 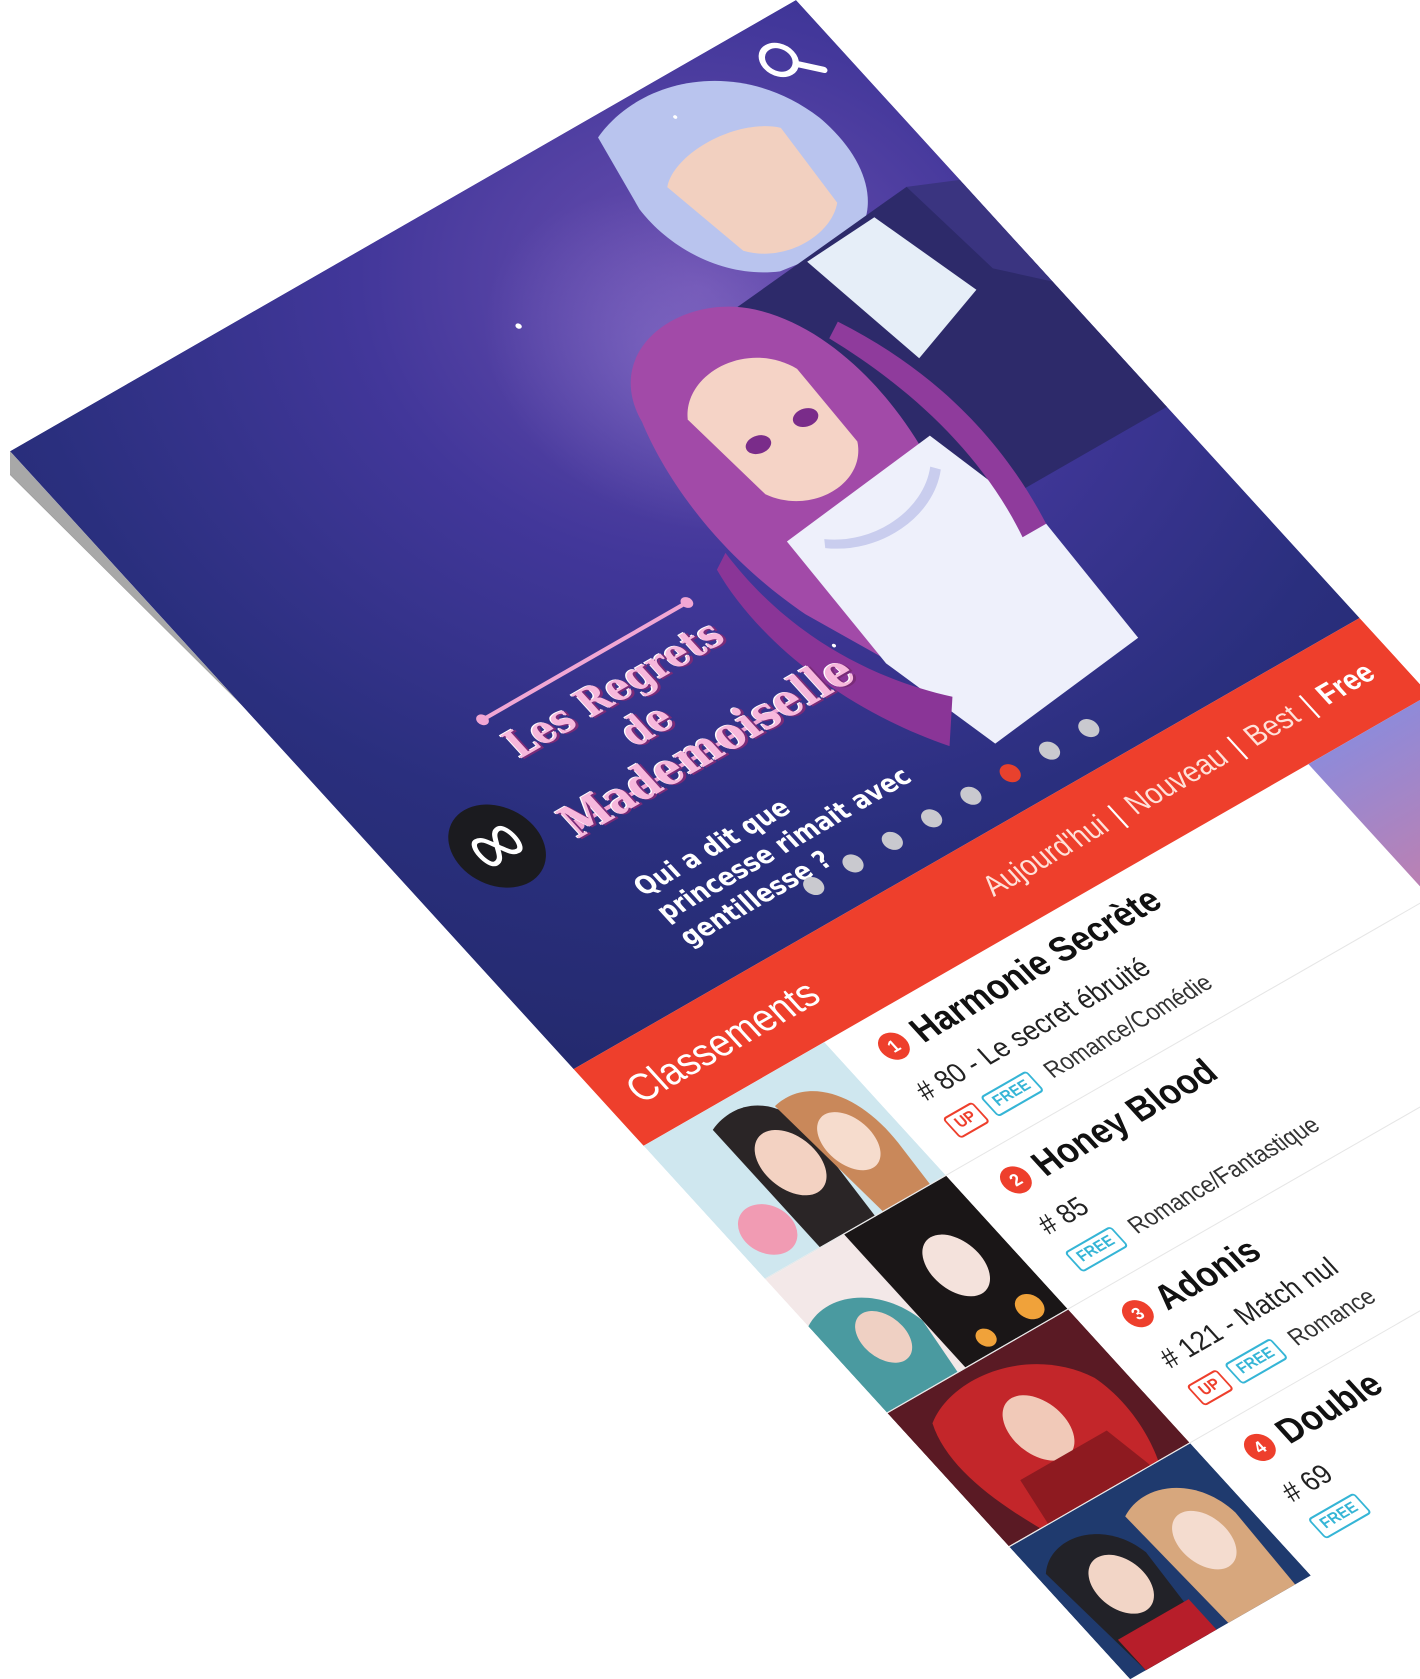 What do you see at coordinates (497, 846) in the screenshot?
I see `brand-logo-icon` at bounding box center [497, 846].